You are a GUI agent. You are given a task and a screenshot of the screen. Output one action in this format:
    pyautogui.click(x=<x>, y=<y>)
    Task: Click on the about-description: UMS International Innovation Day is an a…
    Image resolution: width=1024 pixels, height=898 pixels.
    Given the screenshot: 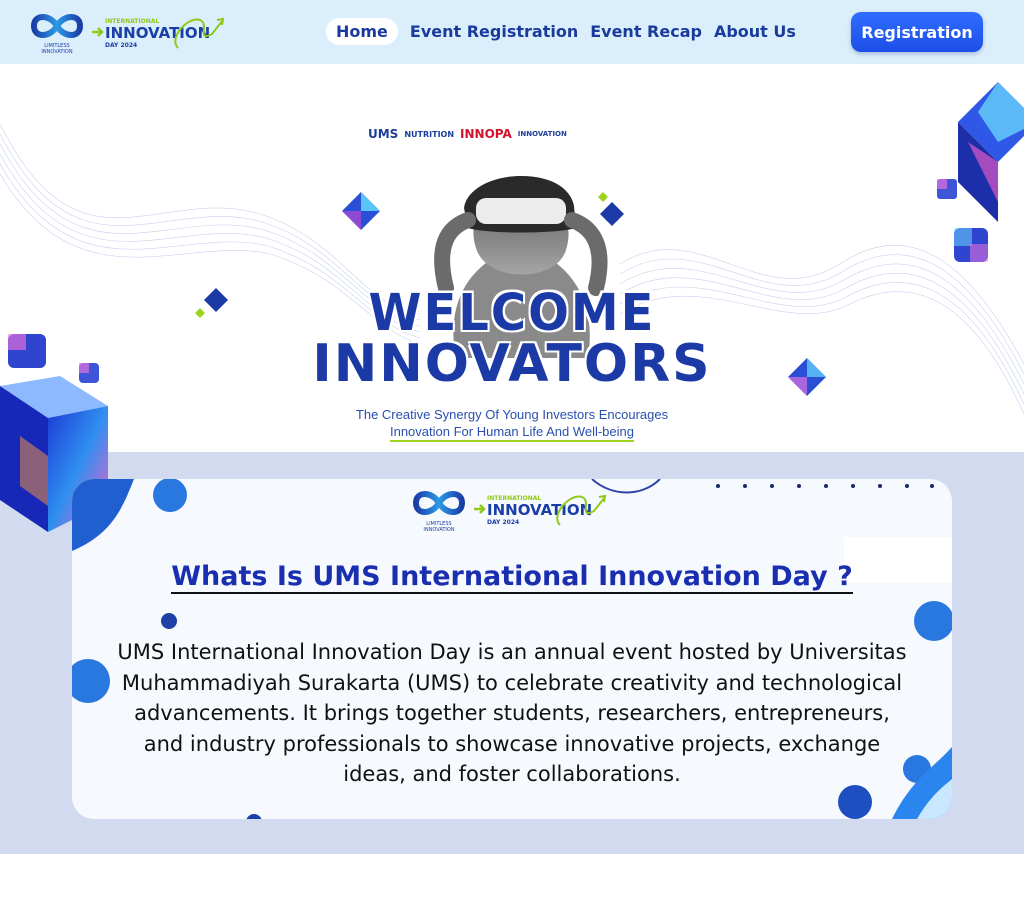 What is the action you would take?
    pyautogui.click(x=512, y=713)
    